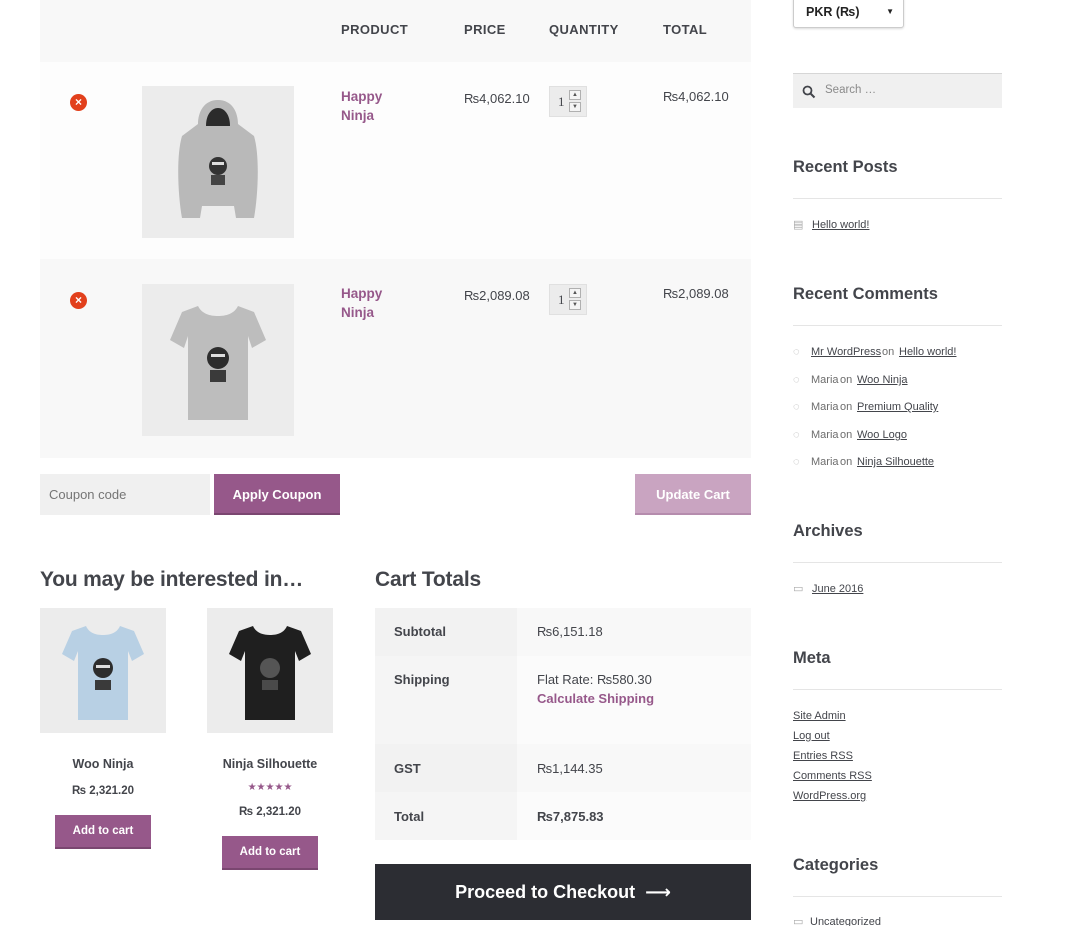 Image resolution: width=1068 pixels, height=926 pixels. I want to click on header-product: PRODUCT, so click(375, 29).